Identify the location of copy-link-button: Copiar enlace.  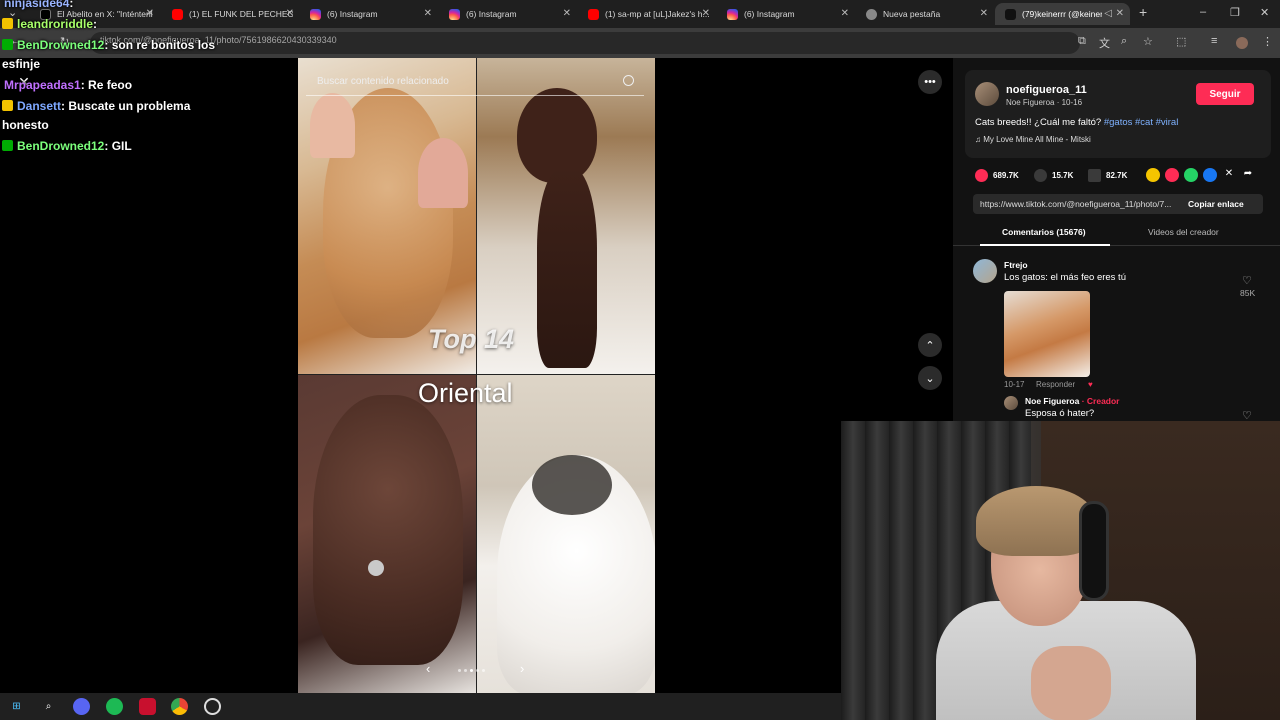
(1216, 204).